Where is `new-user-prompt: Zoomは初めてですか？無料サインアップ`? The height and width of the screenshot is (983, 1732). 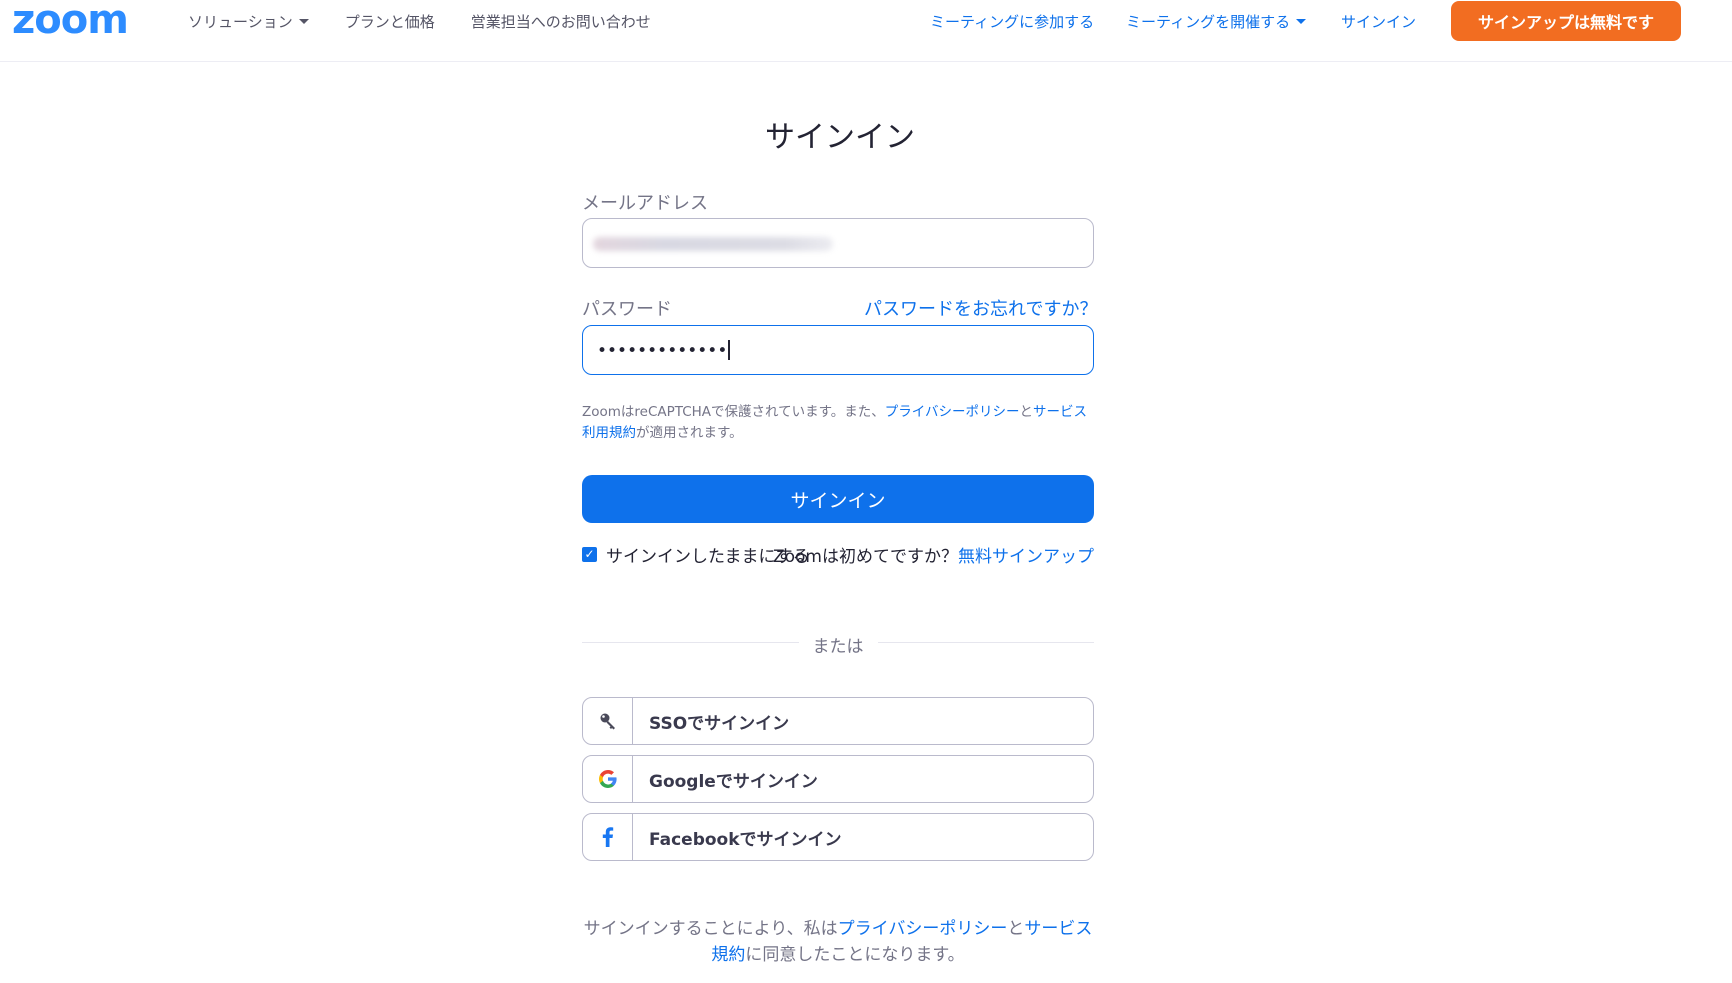 new-user-prompt: Zoomは初めてですか？無料サインアップ is located at coordinates (933, 554).